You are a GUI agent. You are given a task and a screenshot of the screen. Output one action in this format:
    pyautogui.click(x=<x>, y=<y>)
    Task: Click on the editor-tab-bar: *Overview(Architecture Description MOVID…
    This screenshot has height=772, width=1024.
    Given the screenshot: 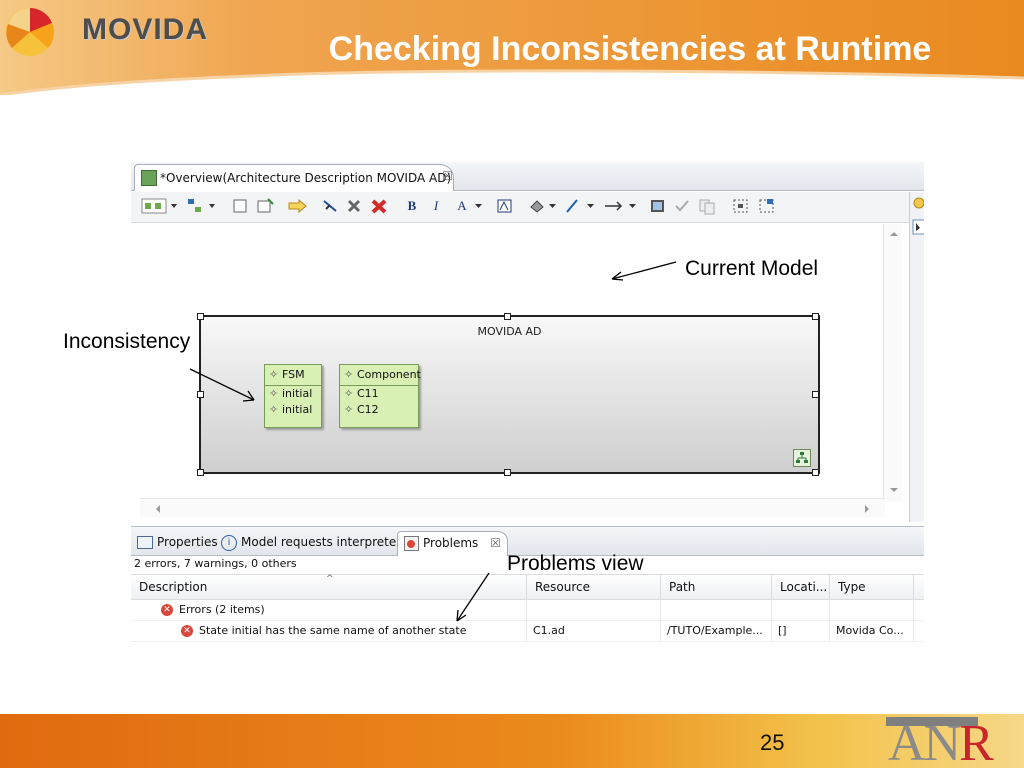 What is the action you would take?
    pyautogui.click(x=527, y=176)
    